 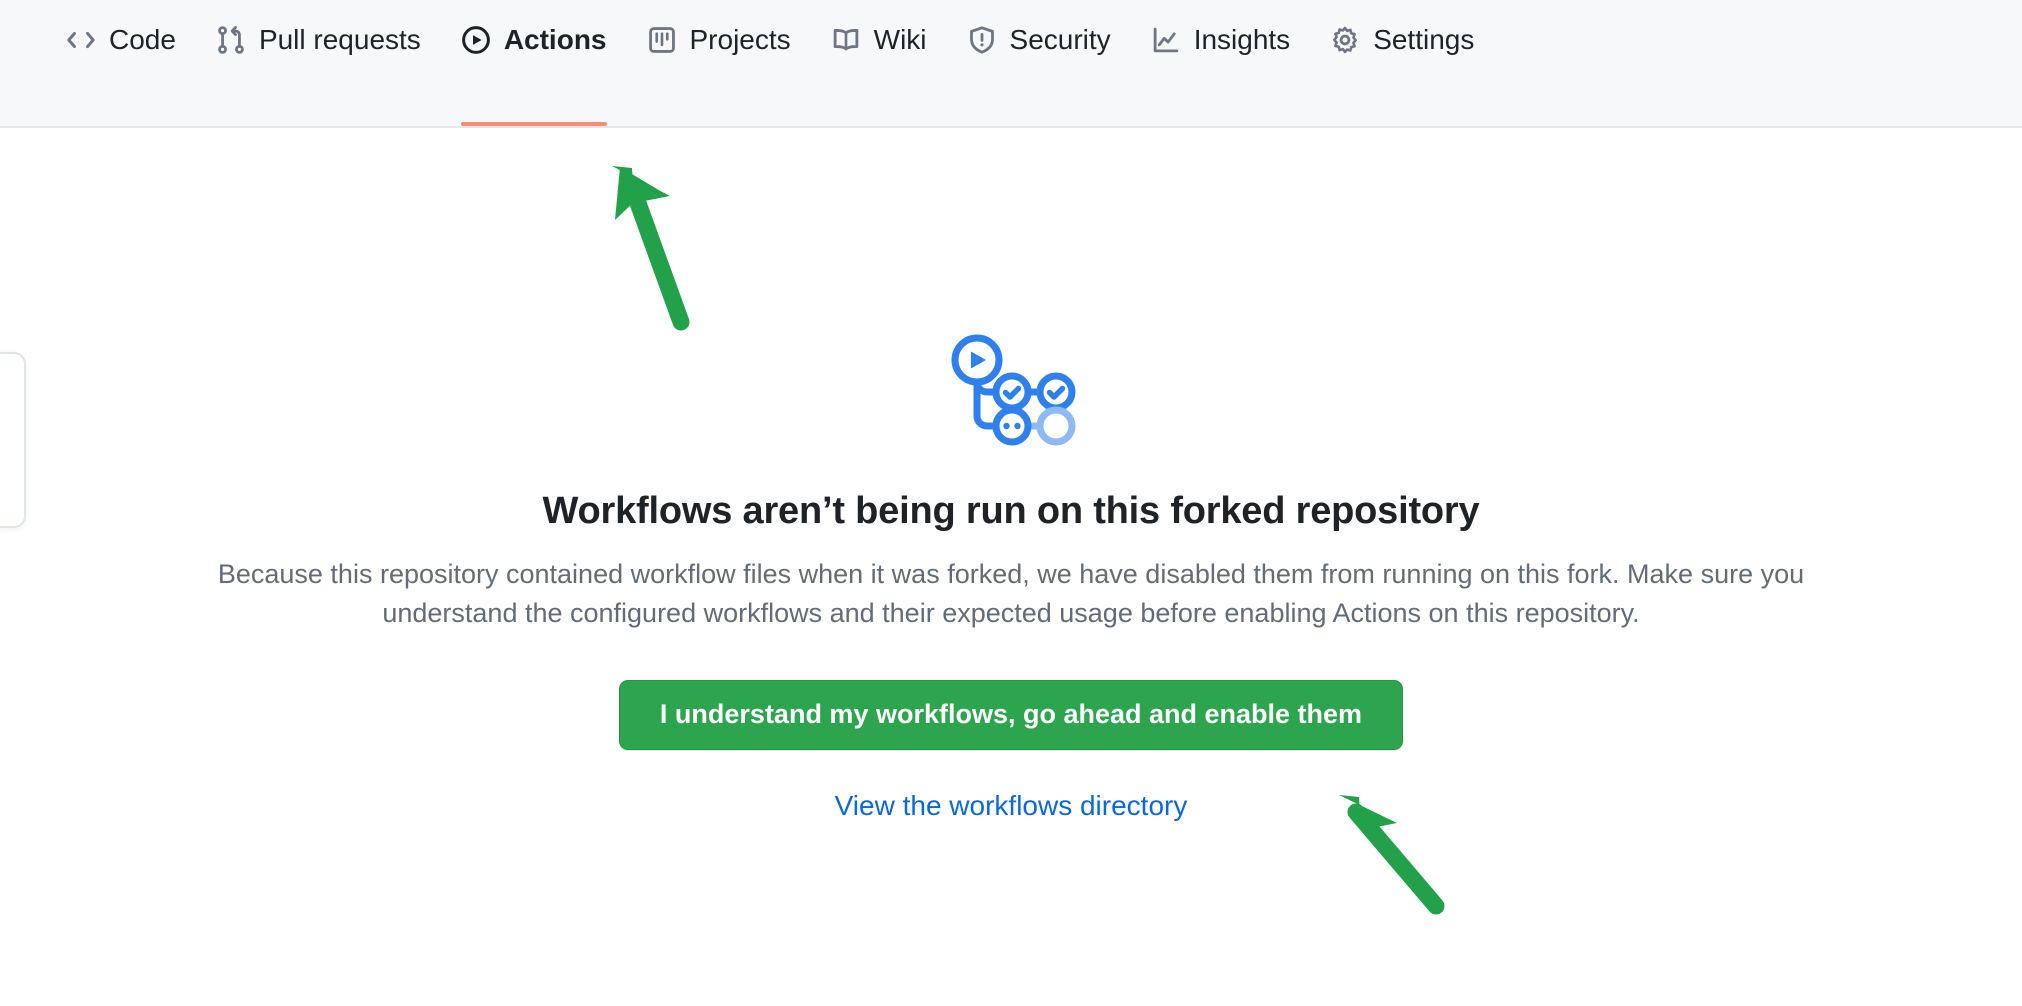 What do you see at coordinates (982, 63) in the screenshot?
I see `shield-alert-icon` at bounding box center [982, 63].